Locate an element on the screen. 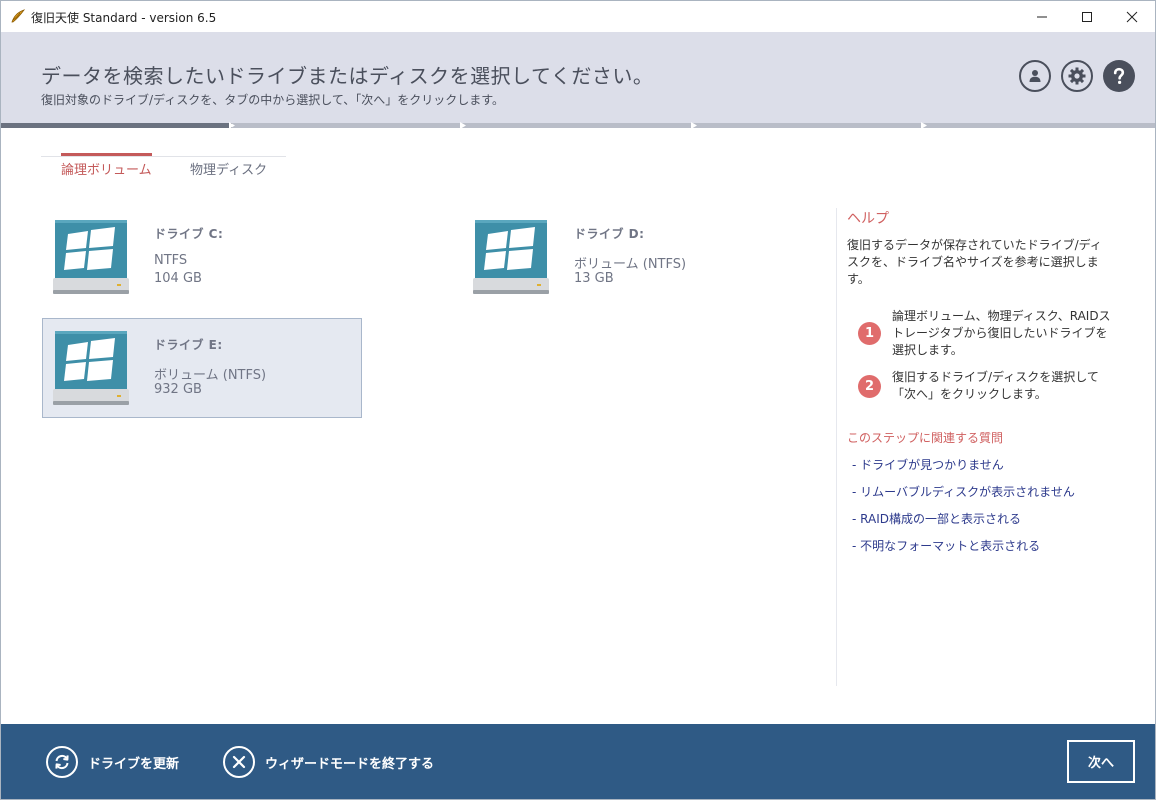  window-title: 復旧天使 Standard - version 6.5 is located at coordinates (124, 18).